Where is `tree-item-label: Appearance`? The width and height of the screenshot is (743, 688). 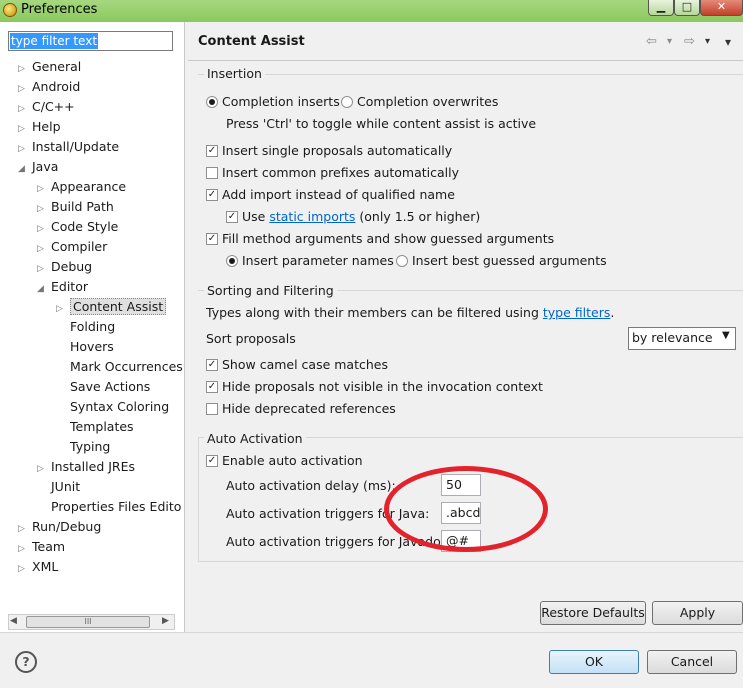
tree-item-label: Appearance is located at coordinates (88, 186).